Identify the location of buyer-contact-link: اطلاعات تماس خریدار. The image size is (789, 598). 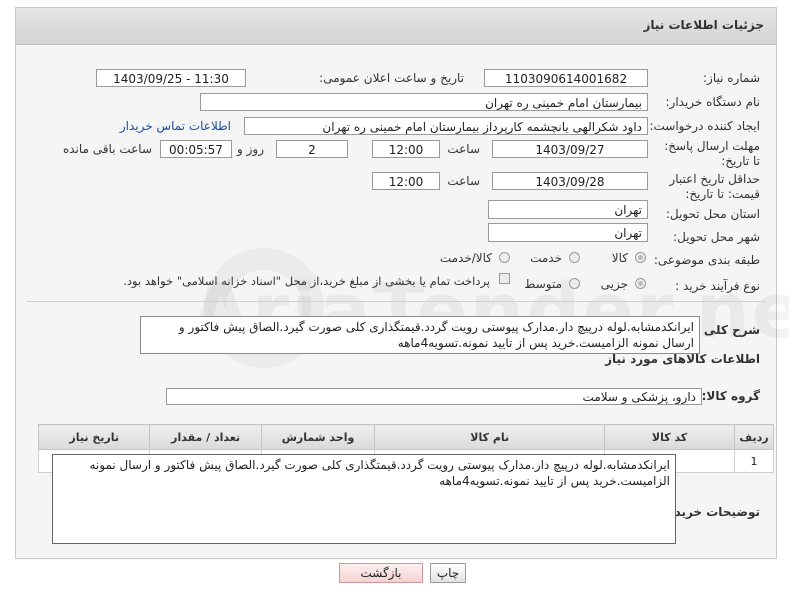
(175, 126).